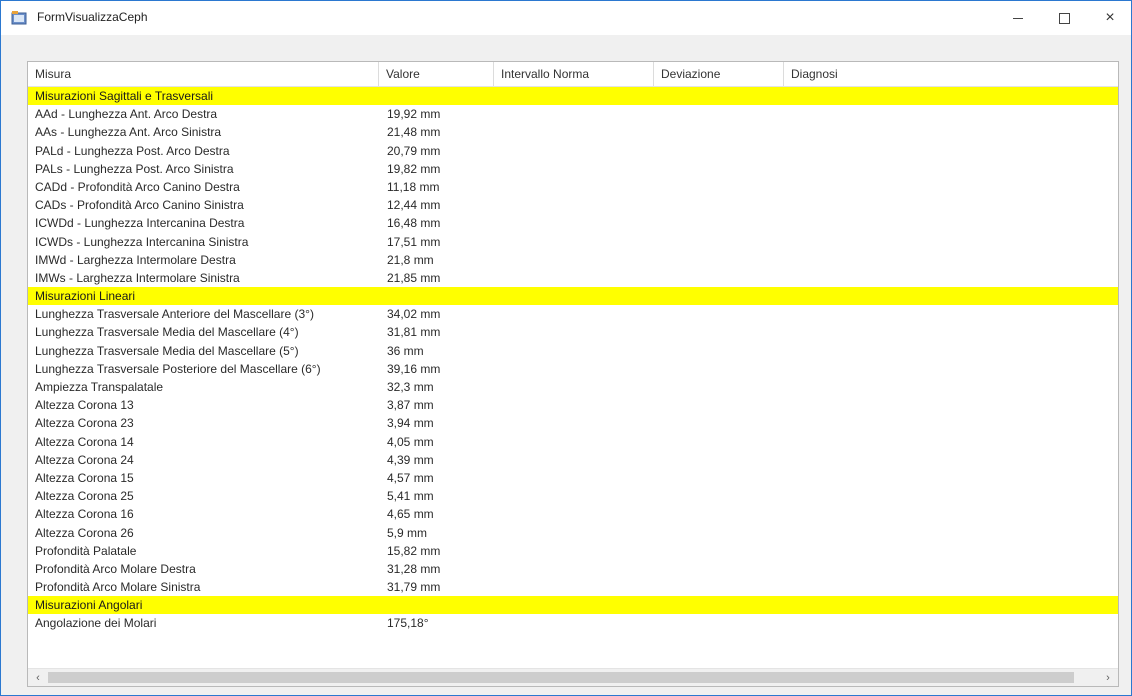  Describe the element at coordinates (573, 423) in the screenshot. I see `table-row: Altezza Corona 23 3,94 mm` at that location.